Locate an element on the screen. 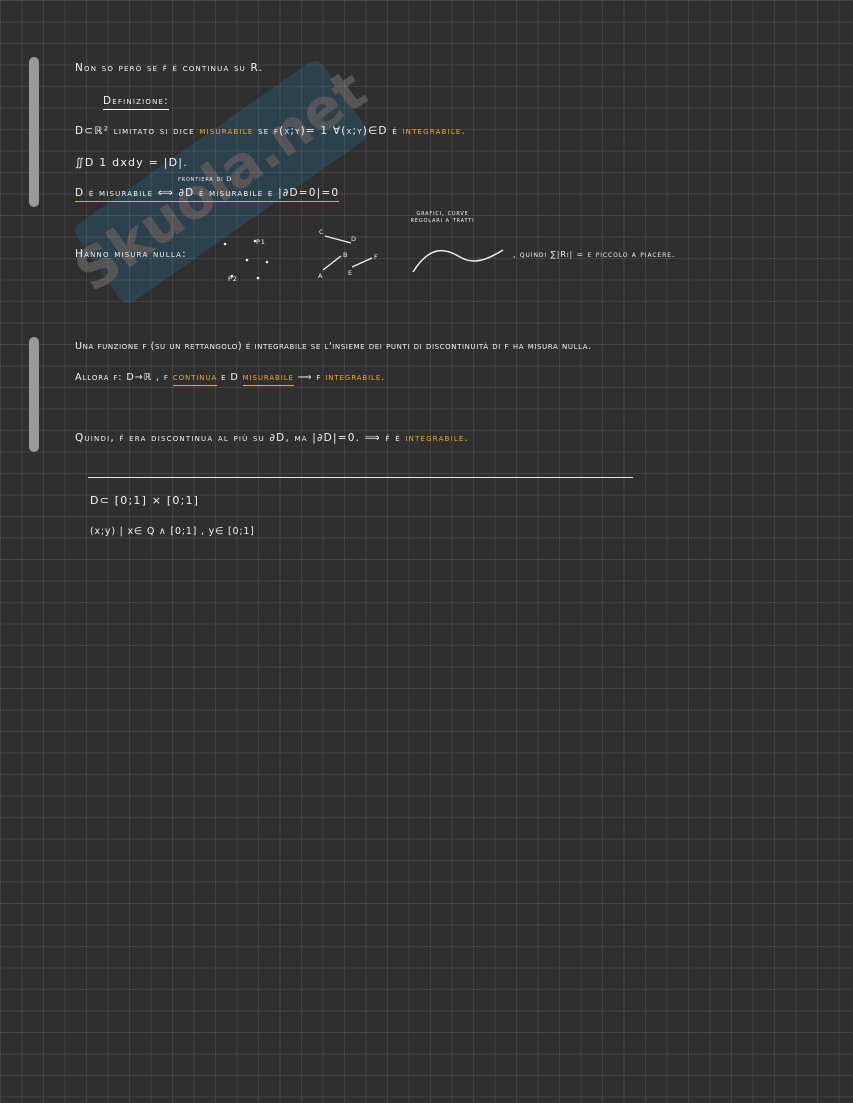 This screenshot has height=1103, width=853. definizione-heading: Definizione: is located at coordinates (136, 102).